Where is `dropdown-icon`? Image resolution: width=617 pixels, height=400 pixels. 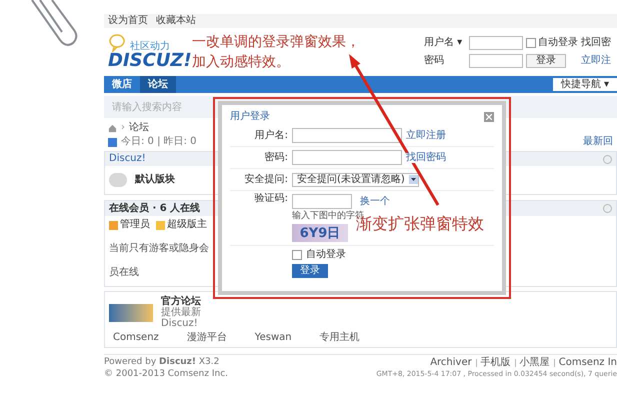 dropdown-icon is located at coordinates (413, 179).